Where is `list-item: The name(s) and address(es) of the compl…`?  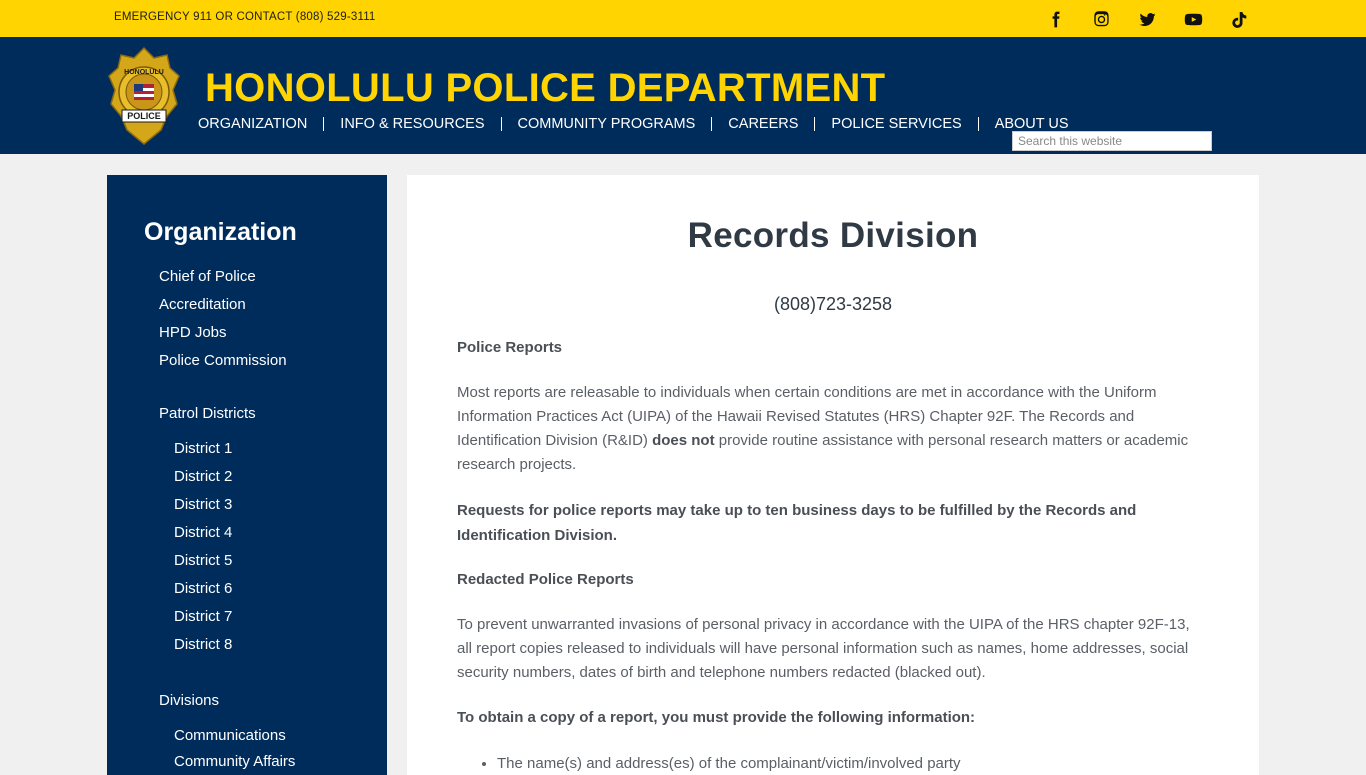
list-item: The name(s) and address(es) of the compl… is located at coordinates (850, 763).